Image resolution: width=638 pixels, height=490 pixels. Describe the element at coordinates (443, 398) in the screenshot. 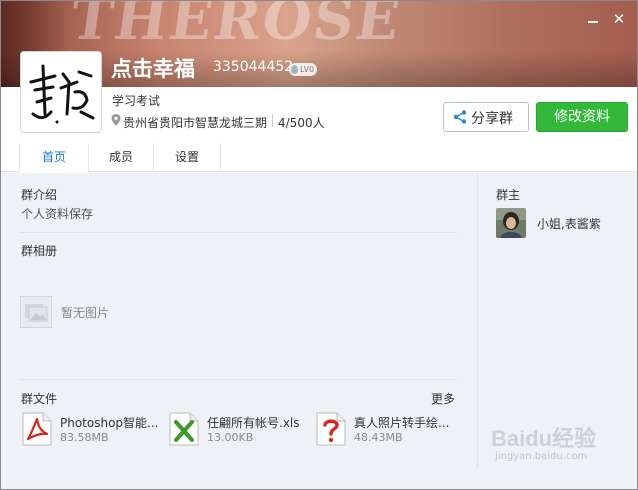

I see `files-more-link: 更多` at that location.